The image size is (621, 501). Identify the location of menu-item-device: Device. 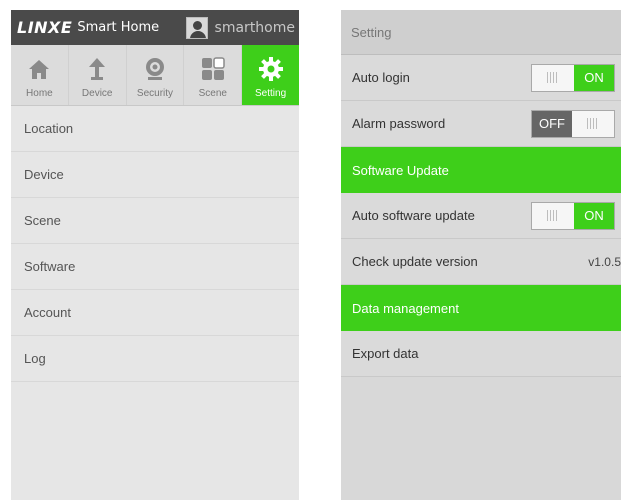
(155, 175).